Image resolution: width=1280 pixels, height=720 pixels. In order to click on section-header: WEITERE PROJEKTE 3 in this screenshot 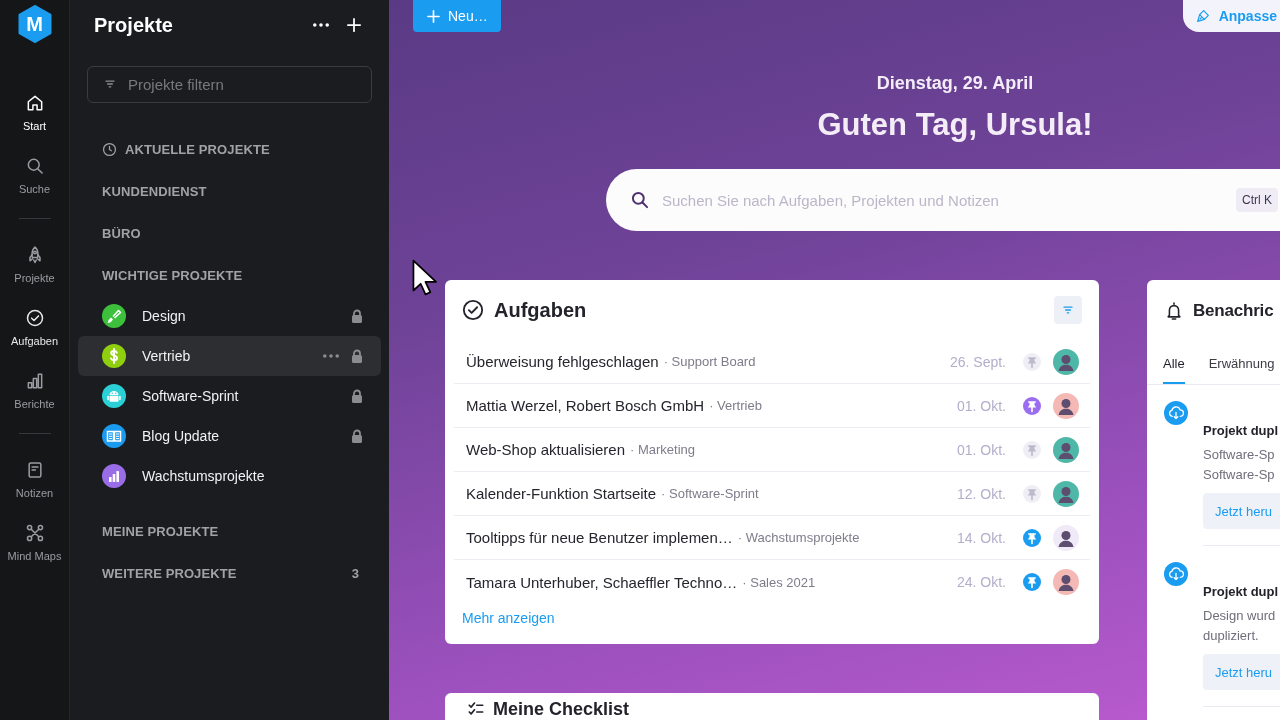, I will do `click(229, 573)`.